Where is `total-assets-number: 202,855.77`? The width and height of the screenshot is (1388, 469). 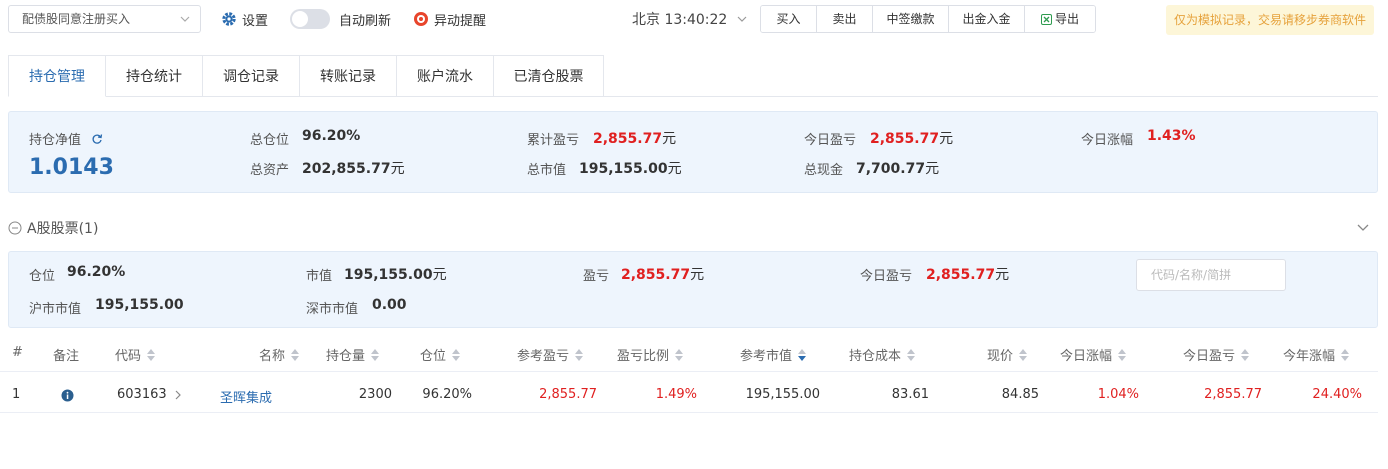 total-assets-number: 202,855.77 is located at coordinates (346, 169).